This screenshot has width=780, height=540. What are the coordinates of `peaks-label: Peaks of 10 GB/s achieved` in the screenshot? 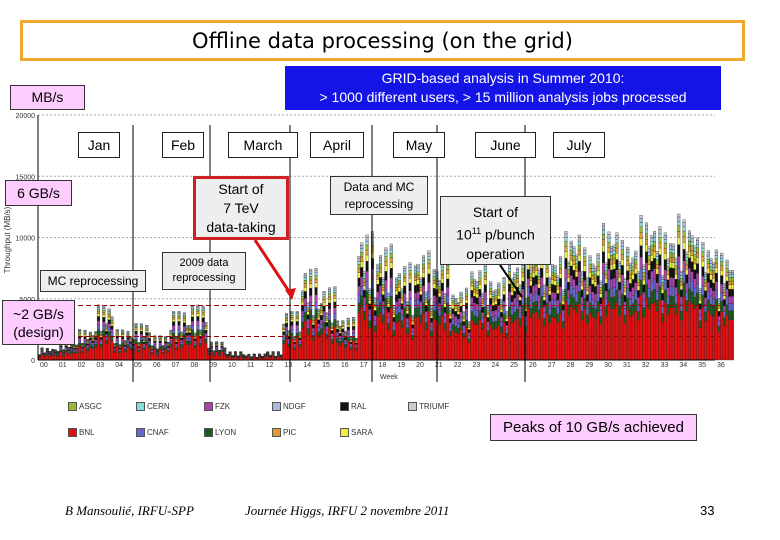 It's located at (593, 427).